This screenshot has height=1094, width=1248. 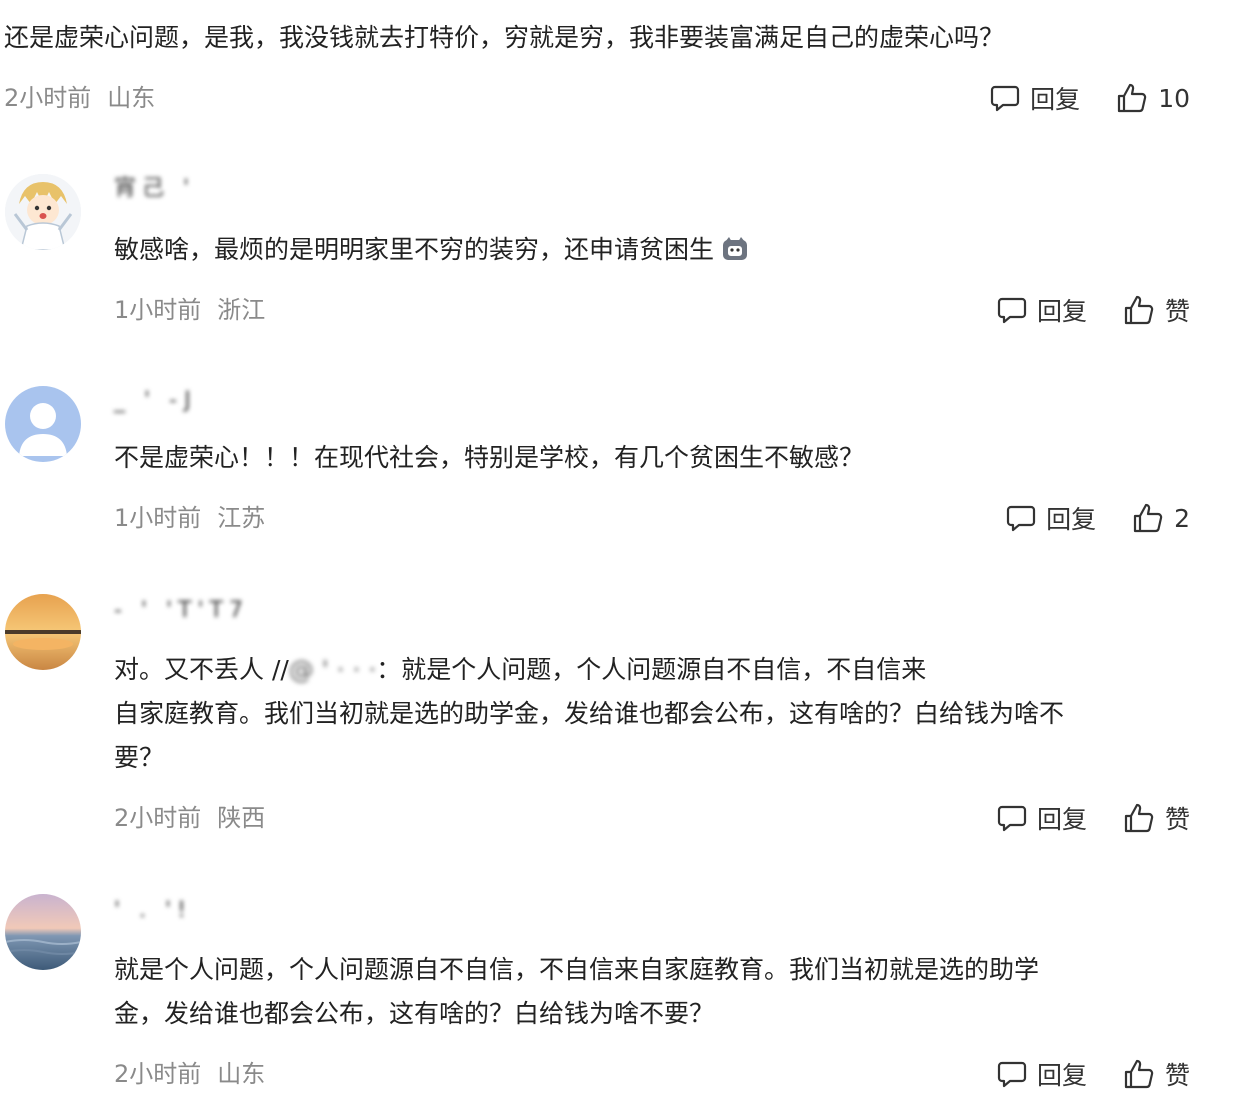 What do you see at coordinates (43, 212) in the screenshot?
I see `anime-avatar-icon` at bounding box center [43, 212].